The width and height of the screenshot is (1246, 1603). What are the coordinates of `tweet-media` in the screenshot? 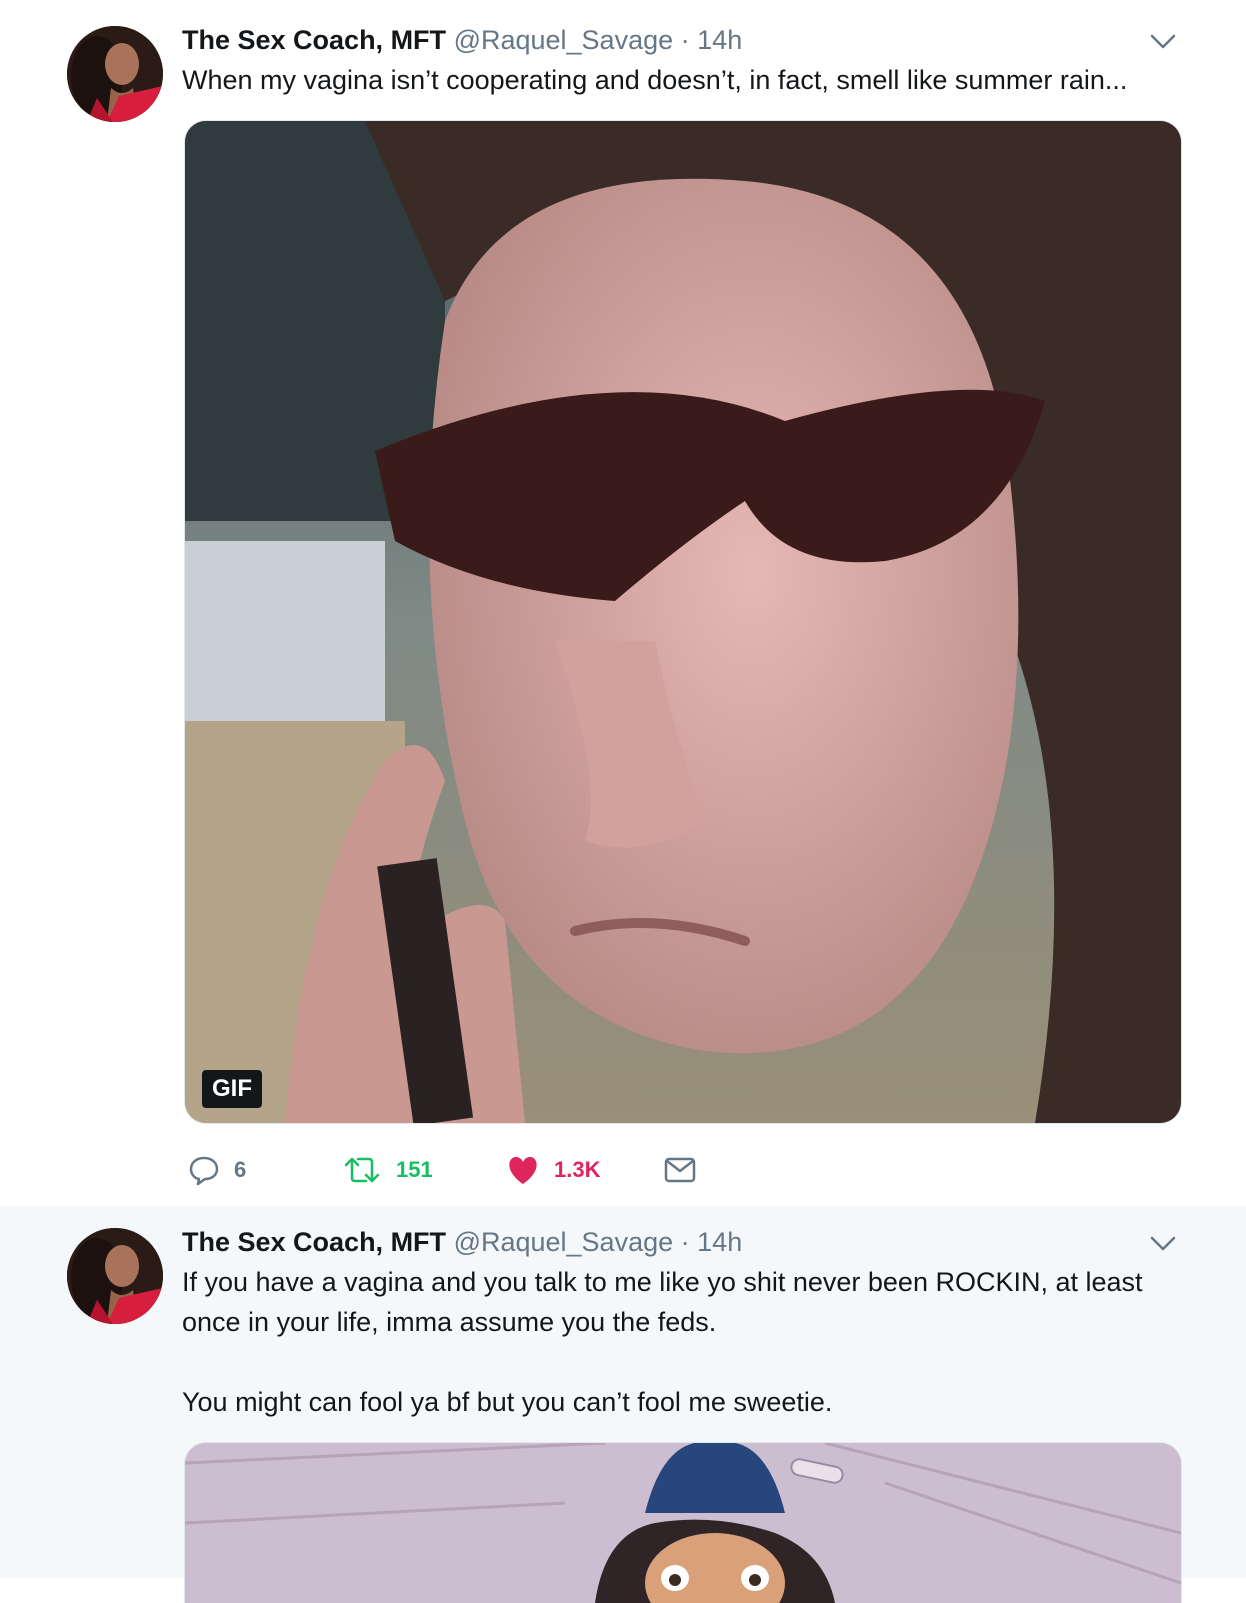 It's located at (683, 1522).